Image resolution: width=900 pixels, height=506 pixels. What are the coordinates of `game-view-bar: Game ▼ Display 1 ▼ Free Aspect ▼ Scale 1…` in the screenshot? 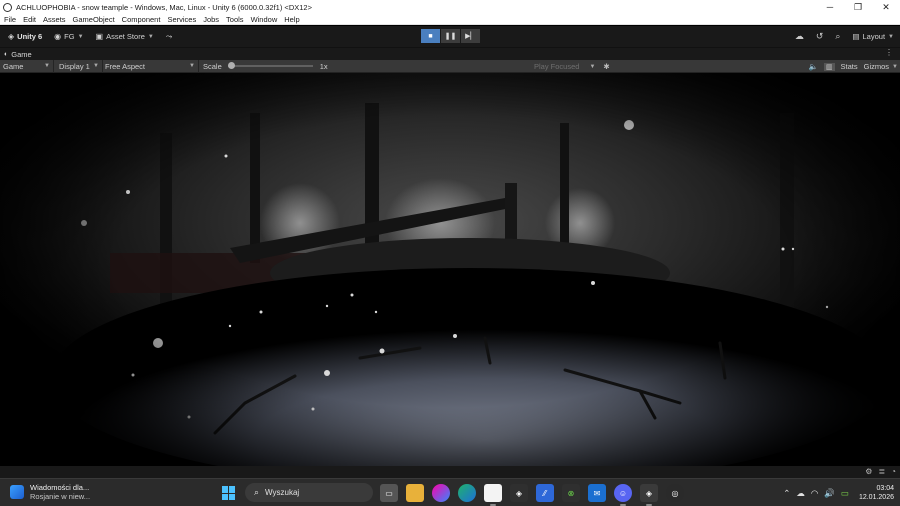 It's located at (450, 66).